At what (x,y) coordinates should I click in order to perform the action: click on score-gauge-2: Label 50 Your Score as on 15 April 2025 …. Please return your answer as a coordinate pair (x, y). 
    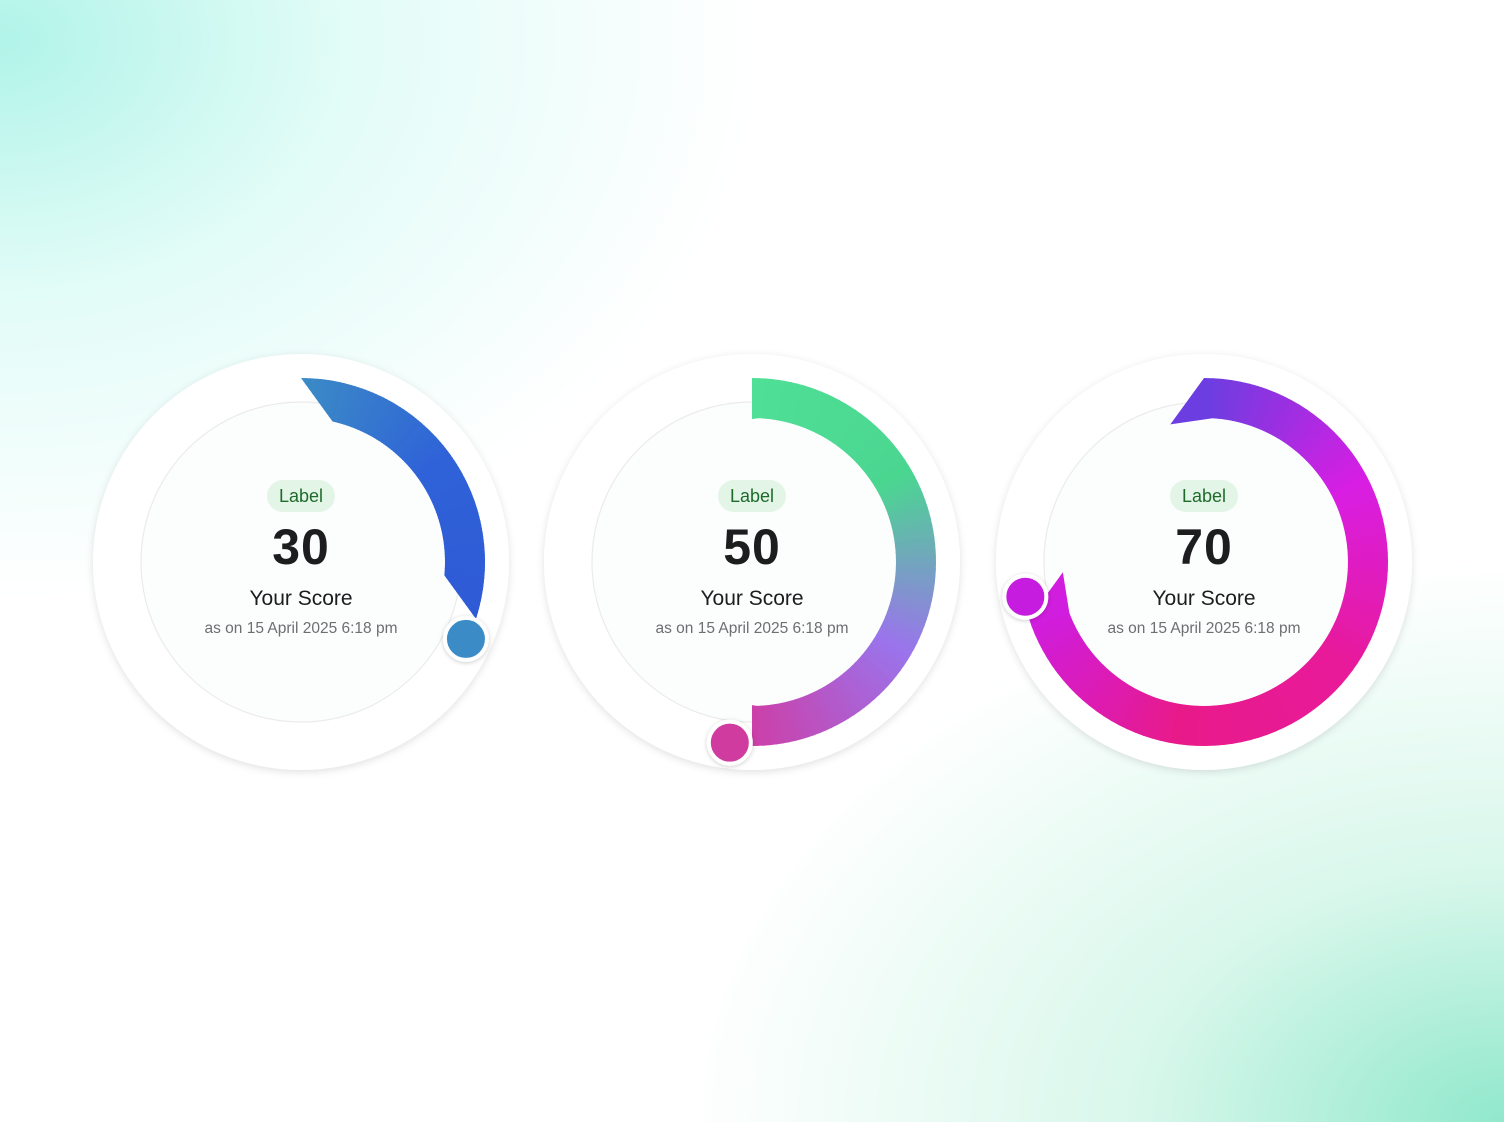
    Looking at the image, I should click on (752, 562).